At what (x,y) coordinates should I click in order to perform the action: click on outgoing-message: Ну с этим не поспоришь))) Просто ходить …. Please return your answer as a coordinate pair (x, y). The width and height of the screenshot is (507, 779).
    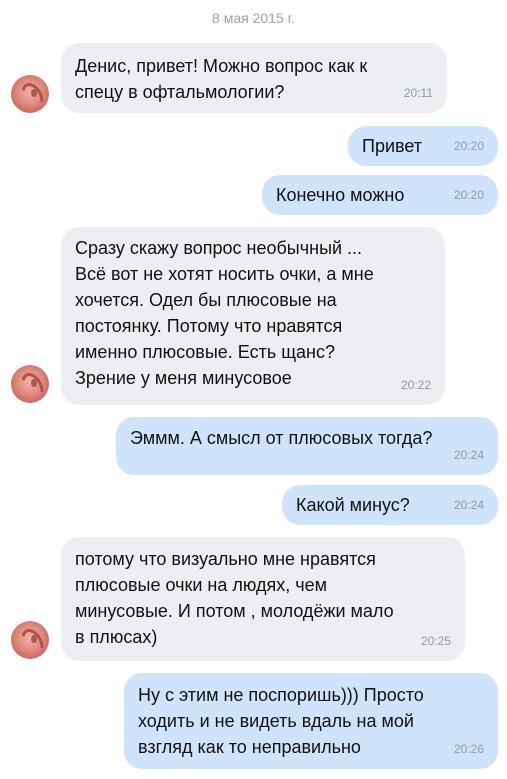
    Looking at the image, I should click on (311, 721).